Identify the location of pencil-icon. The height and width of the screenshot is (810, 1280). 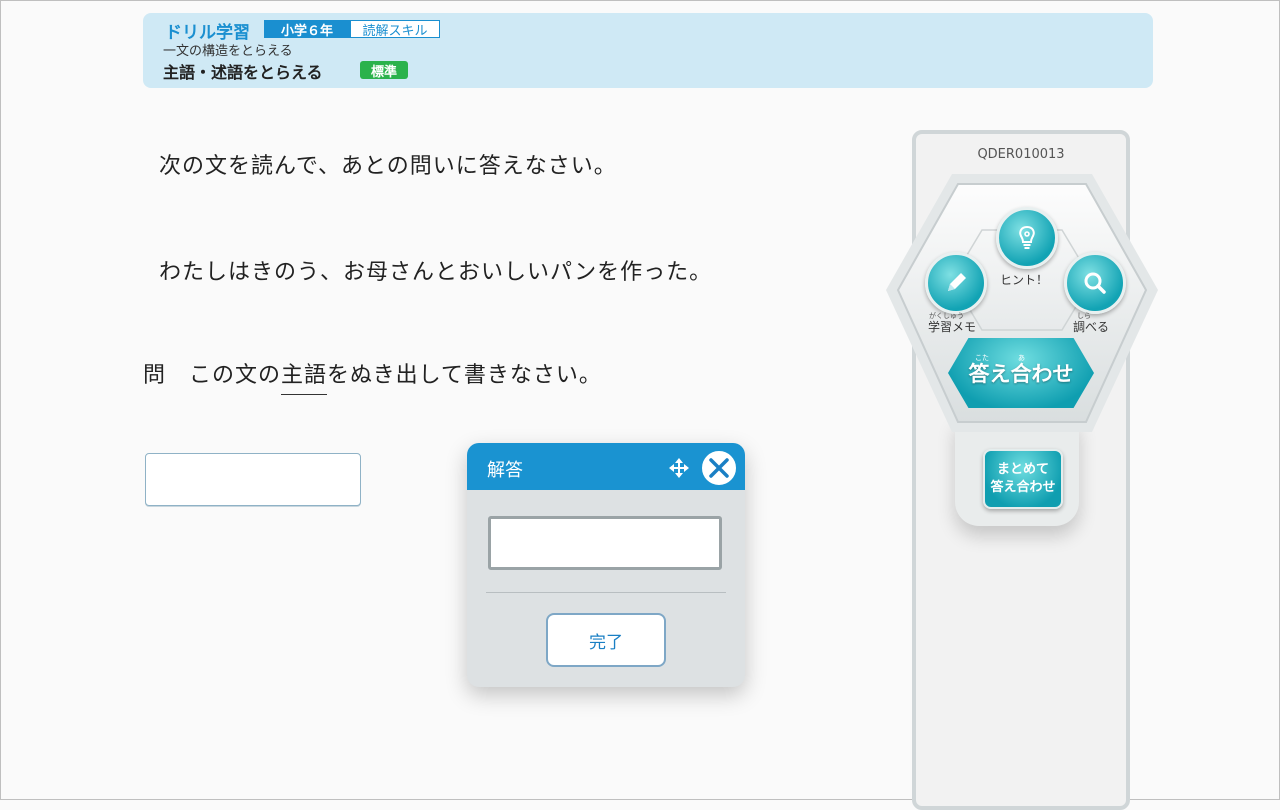
(957, 282).